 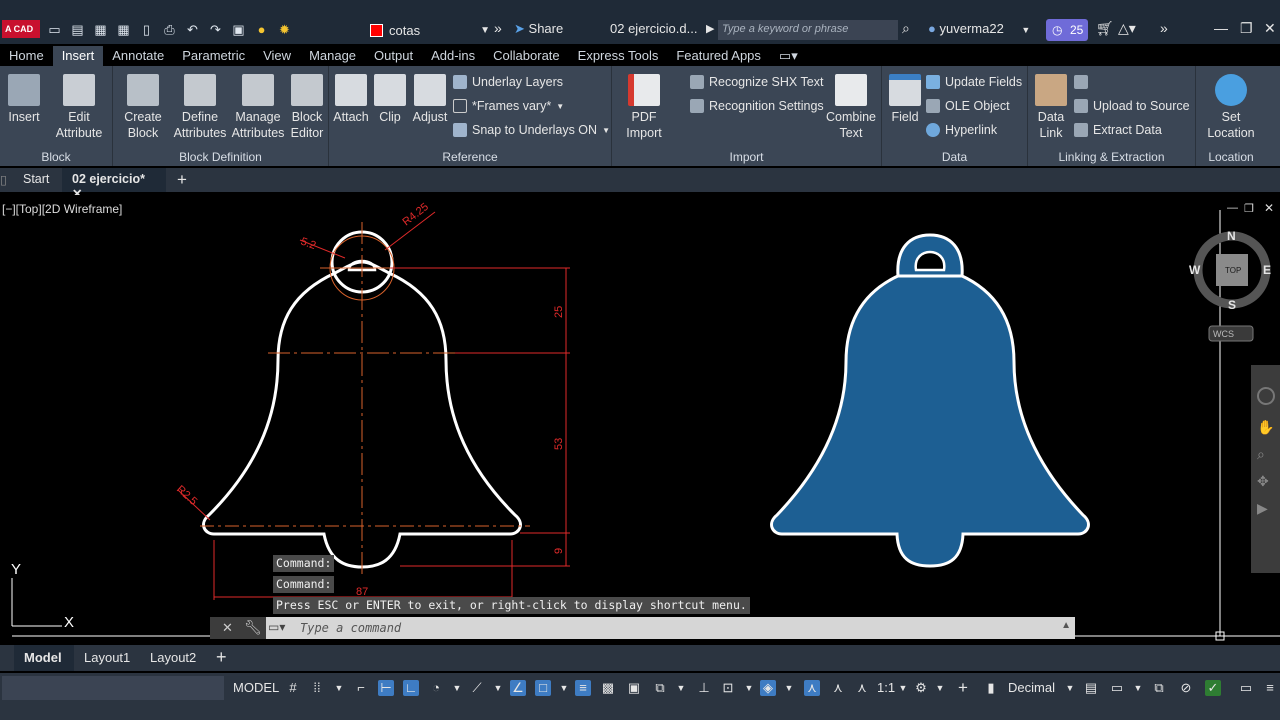 I want to click on customize-icon: 🔧︎, so click(x=253, y=627).